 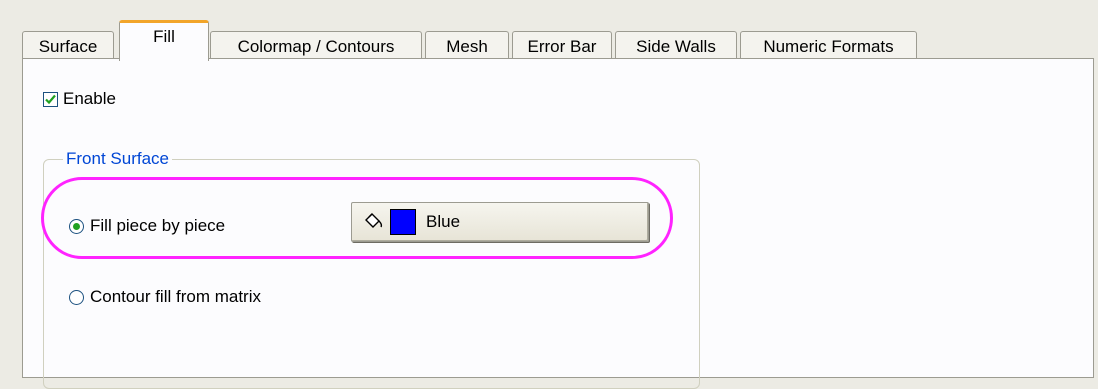 I want to click on tab-numeric-formats: Numeric Formats, so click(x=828, y=44).